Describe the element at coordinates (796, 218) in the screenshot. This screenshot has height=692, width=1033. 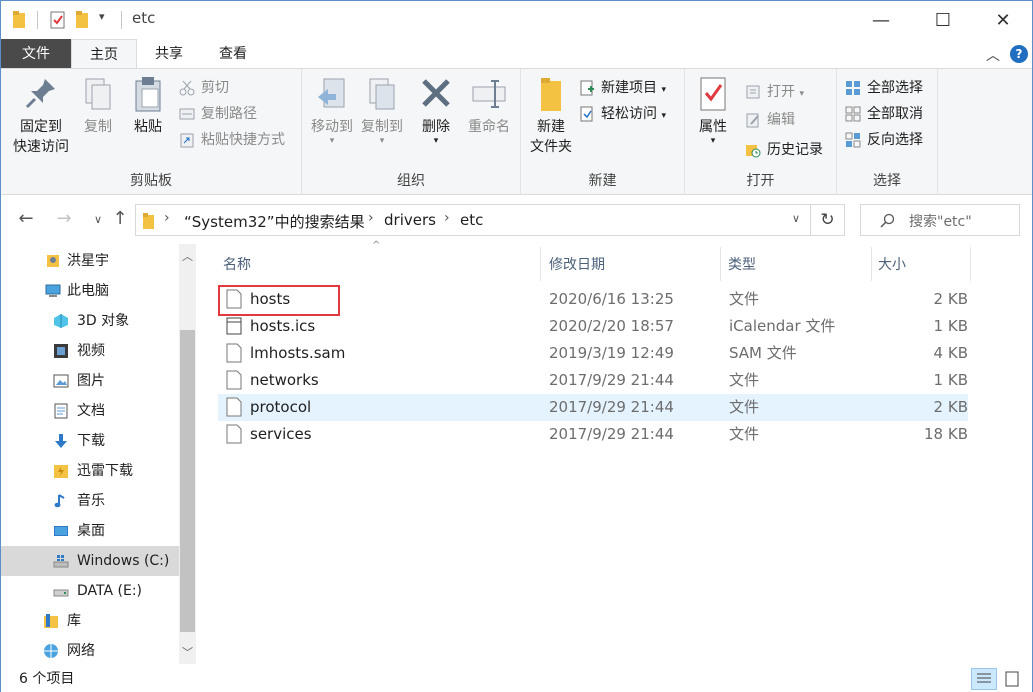
I see `address-dropdown-icon: ∨` at that location.